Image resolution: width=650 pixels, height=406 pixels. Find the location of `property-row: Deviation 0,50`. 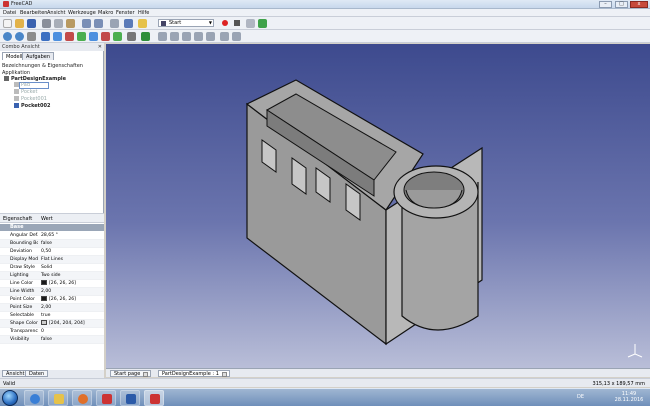

property-row: Deviation 0,50 is located at coordinates (52, 252).